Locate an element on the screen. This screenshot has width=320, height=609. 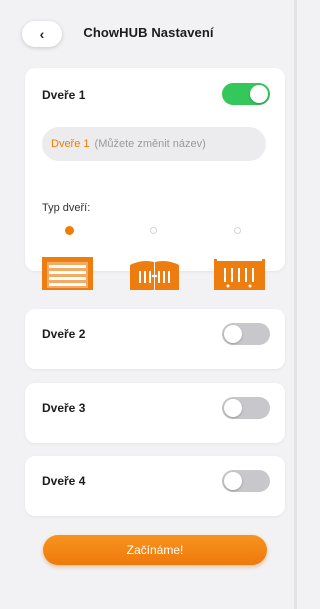
door-label: Dveře 2 is located at coordinates (64, 334).